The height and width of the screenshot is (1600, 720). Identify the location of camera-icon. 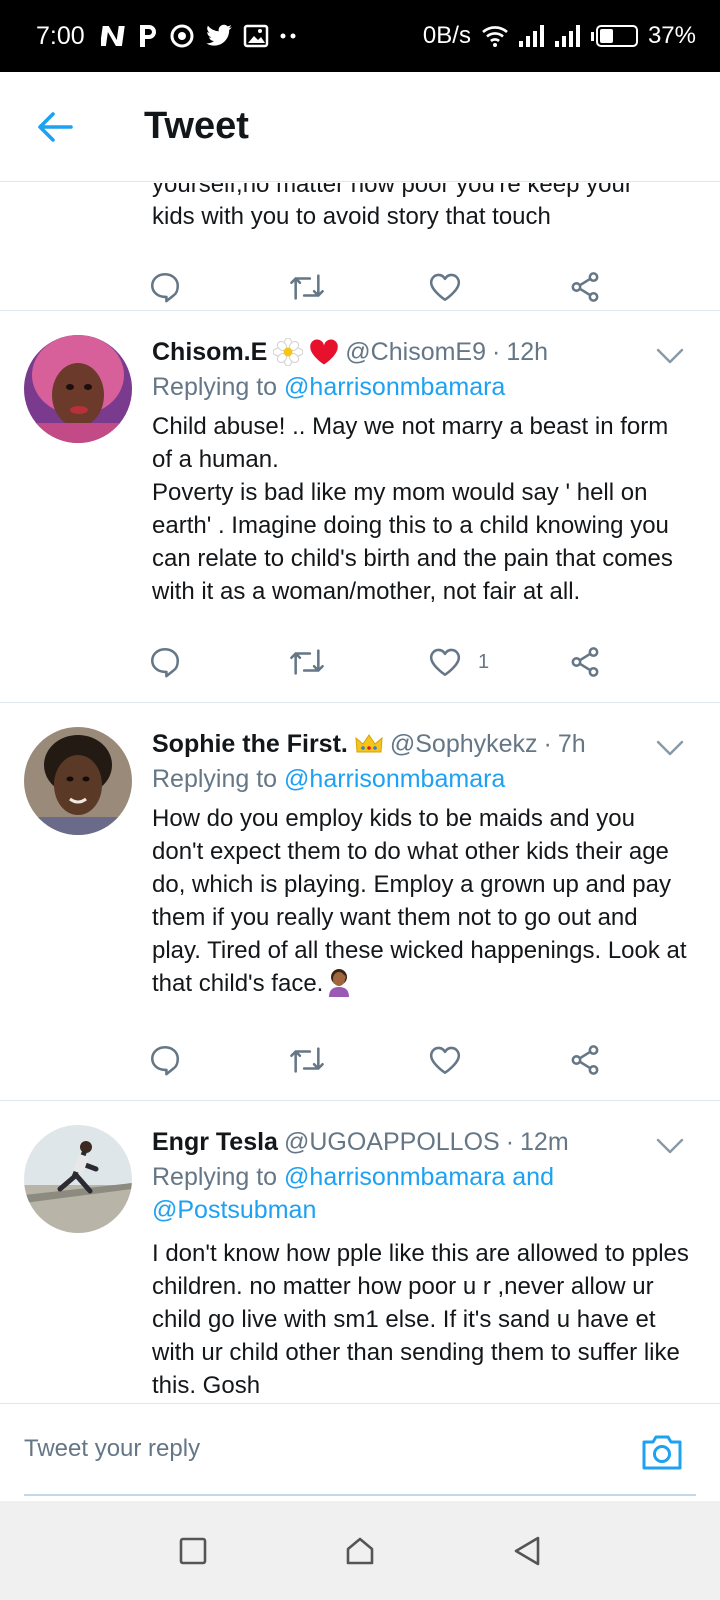
(662, 1452).